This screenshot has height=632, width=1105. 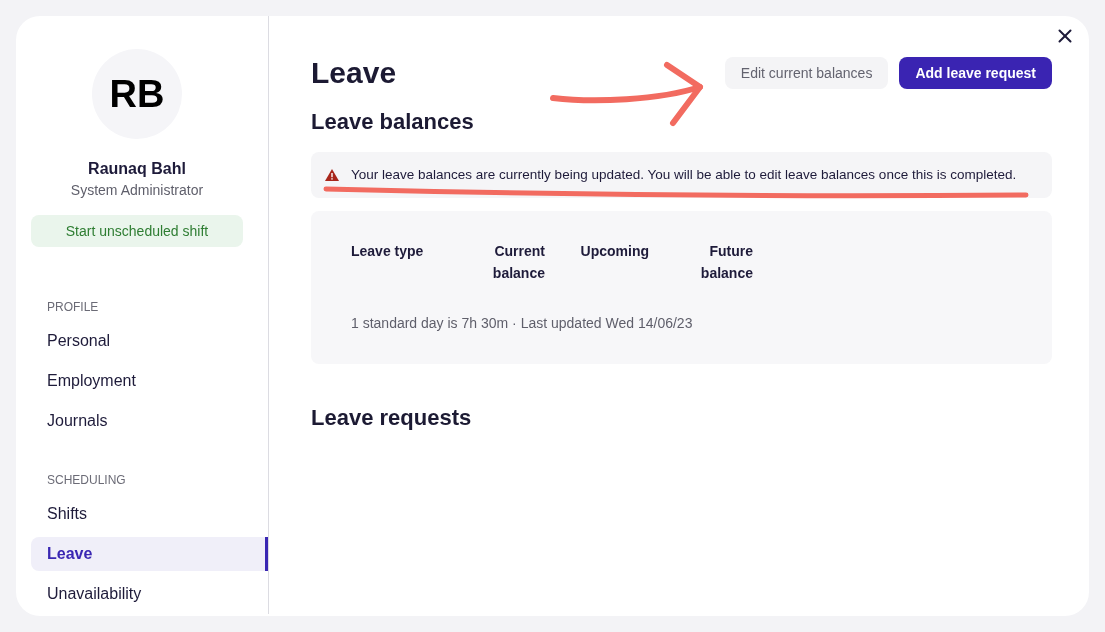 What do you see at coordinates (354, 73) in the screenshot?
I see `page-title: Leave` at bounding box center [354, 73].